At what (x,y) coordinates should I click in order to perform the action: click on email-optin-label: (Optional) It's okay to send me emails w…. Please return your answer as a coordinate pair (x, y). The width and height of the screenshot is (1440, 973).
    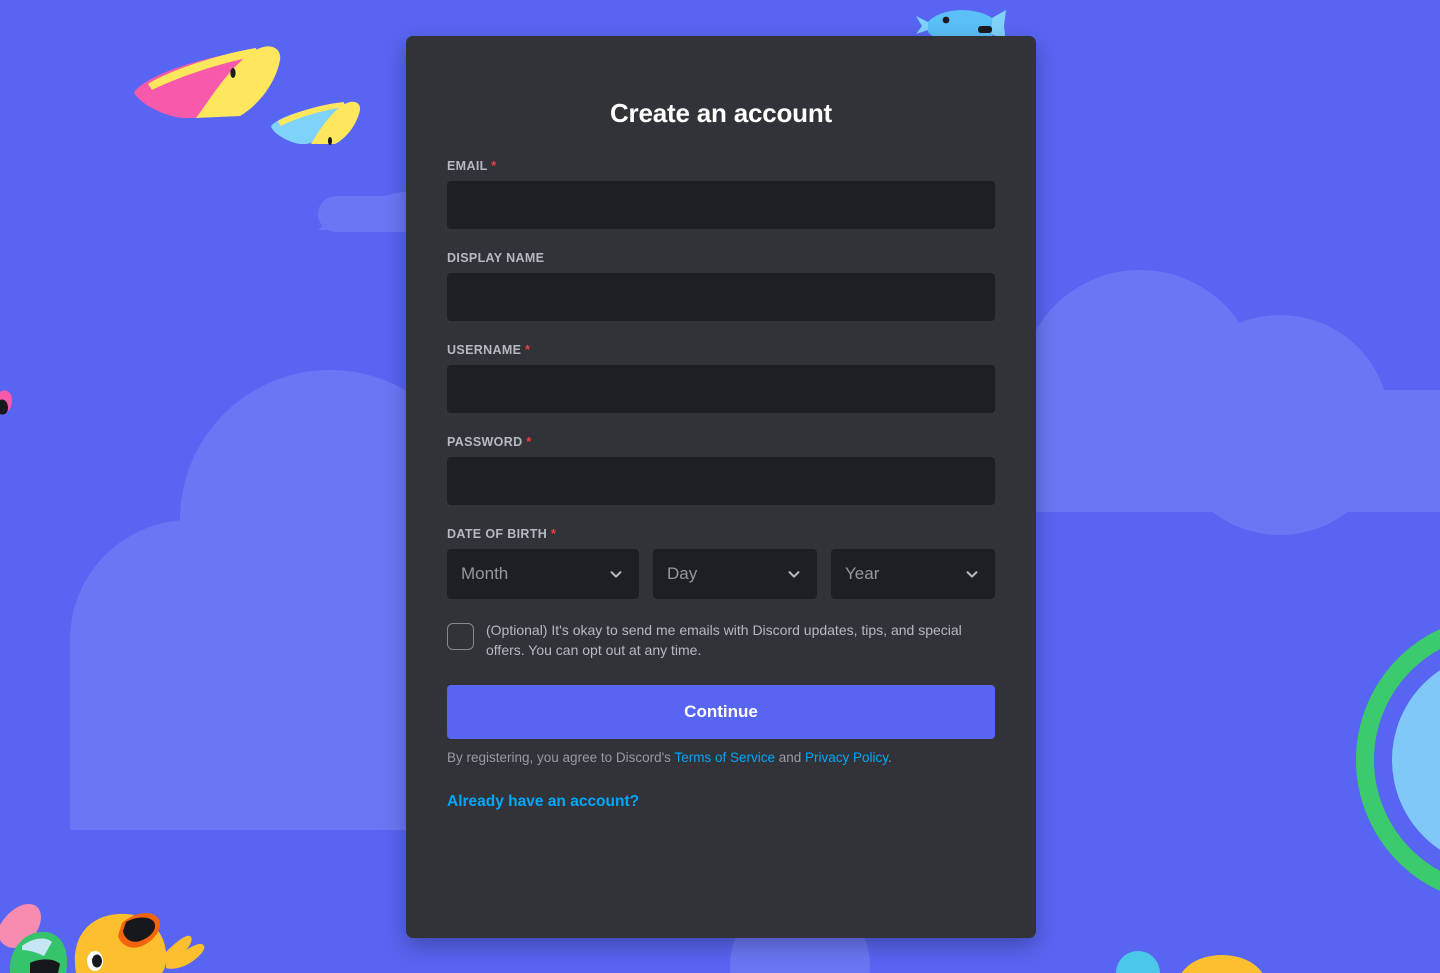
    Looking at the image, I should click on (724, 640).